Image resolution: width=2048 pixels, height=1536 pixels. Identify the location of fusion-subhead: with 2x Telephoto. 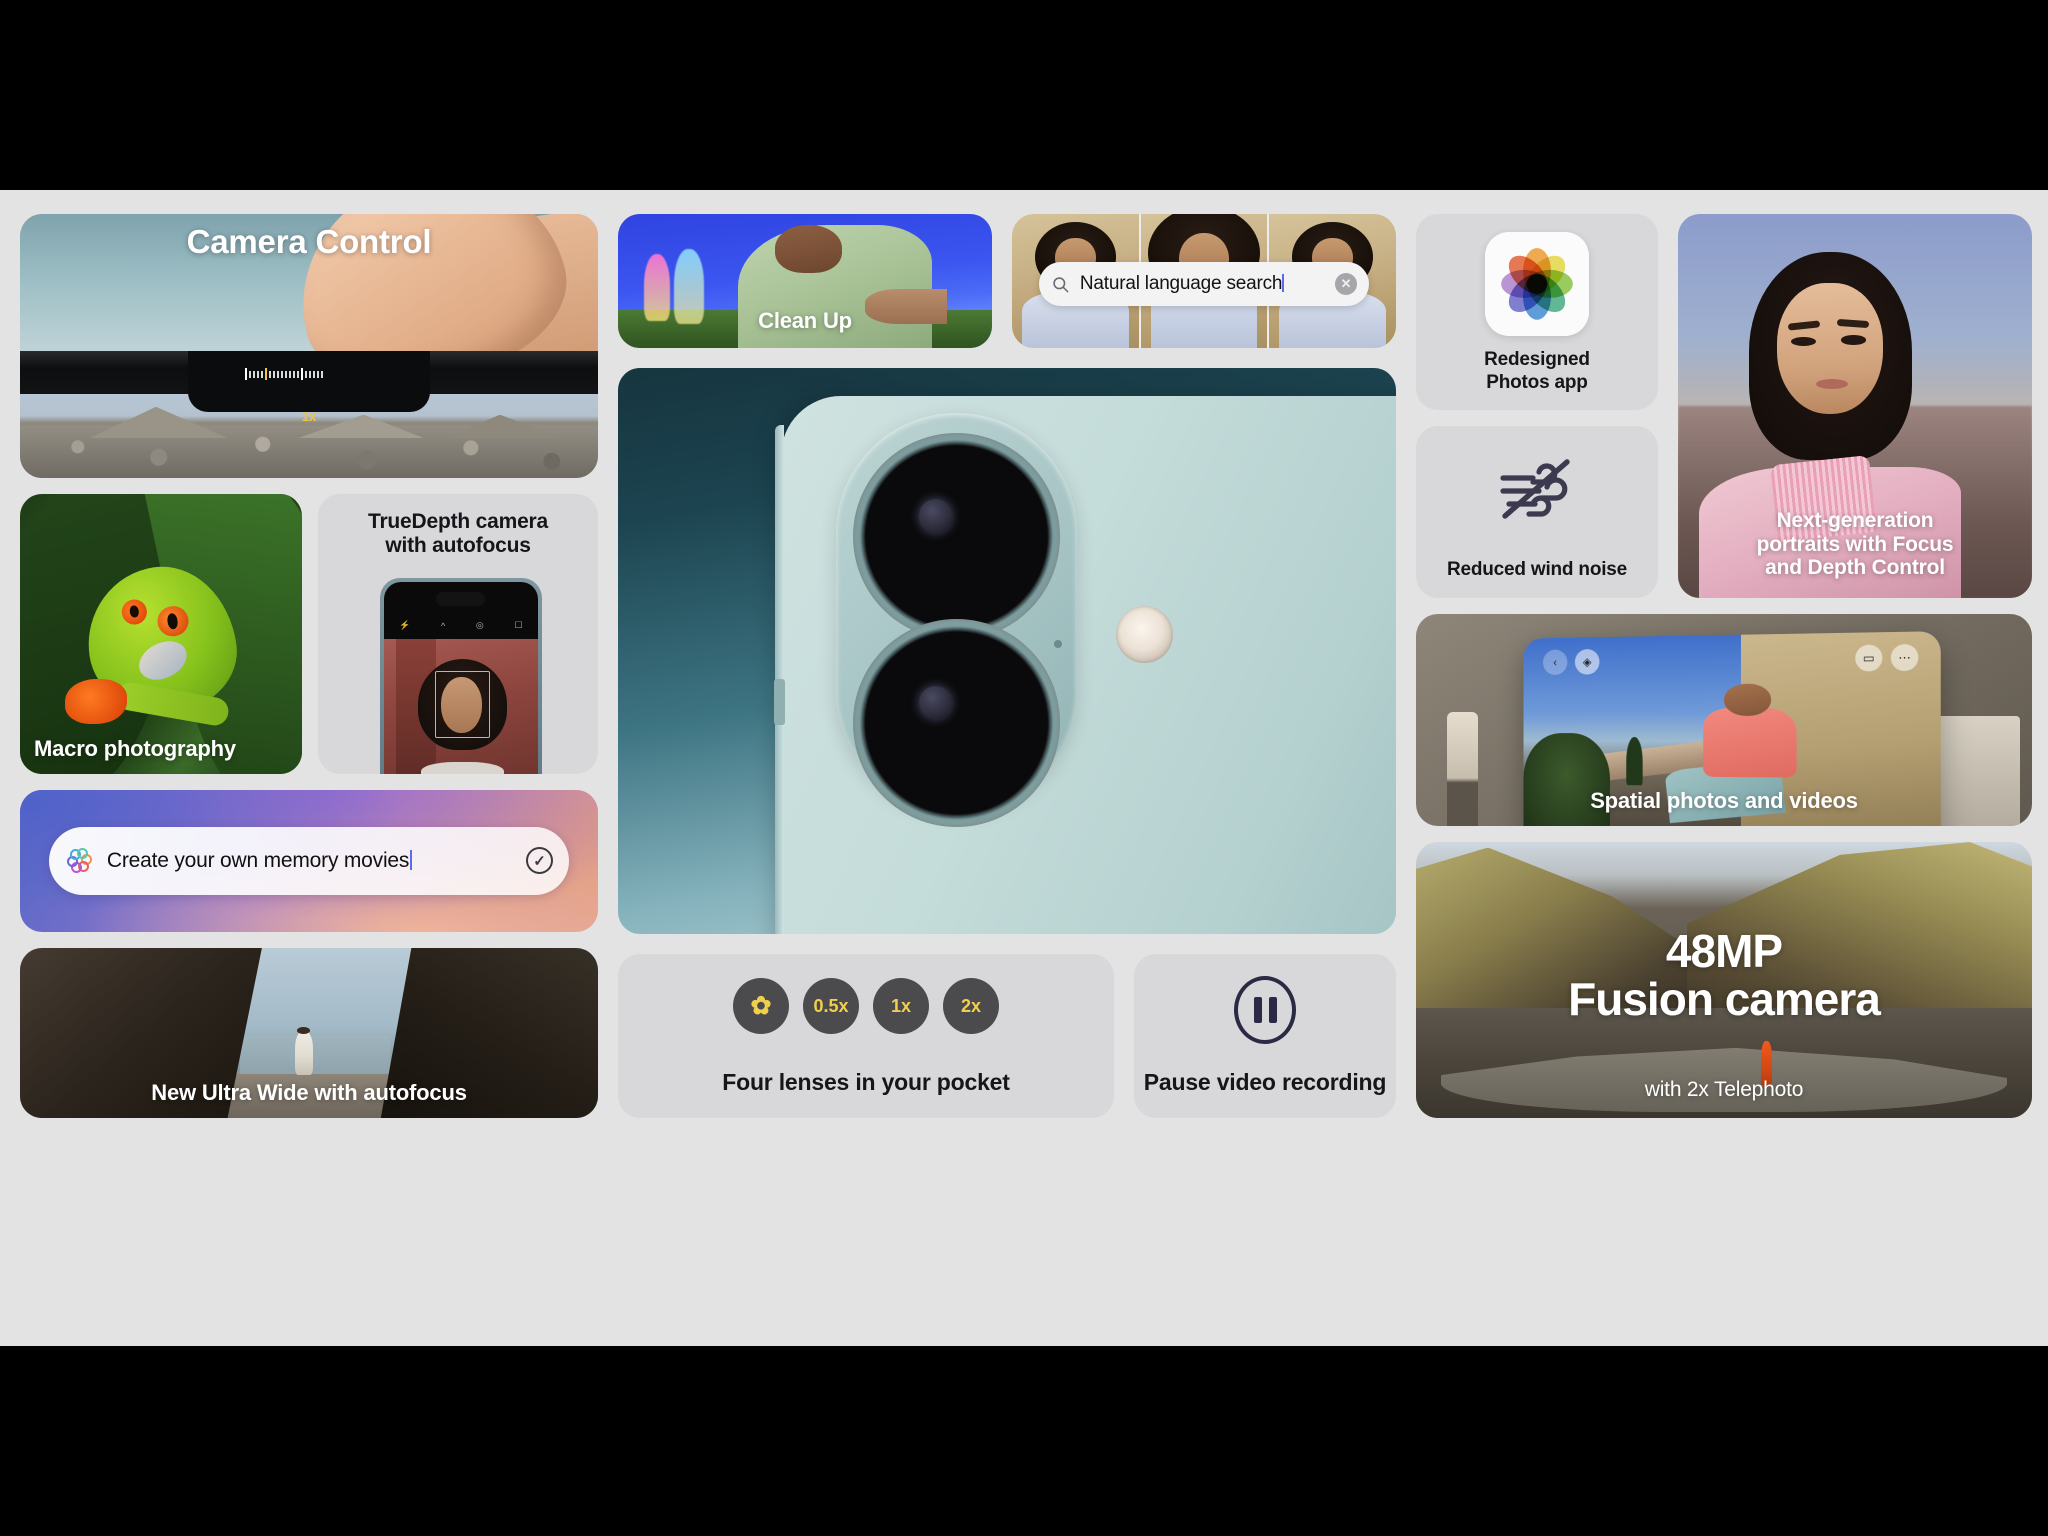
(1724, 1090).